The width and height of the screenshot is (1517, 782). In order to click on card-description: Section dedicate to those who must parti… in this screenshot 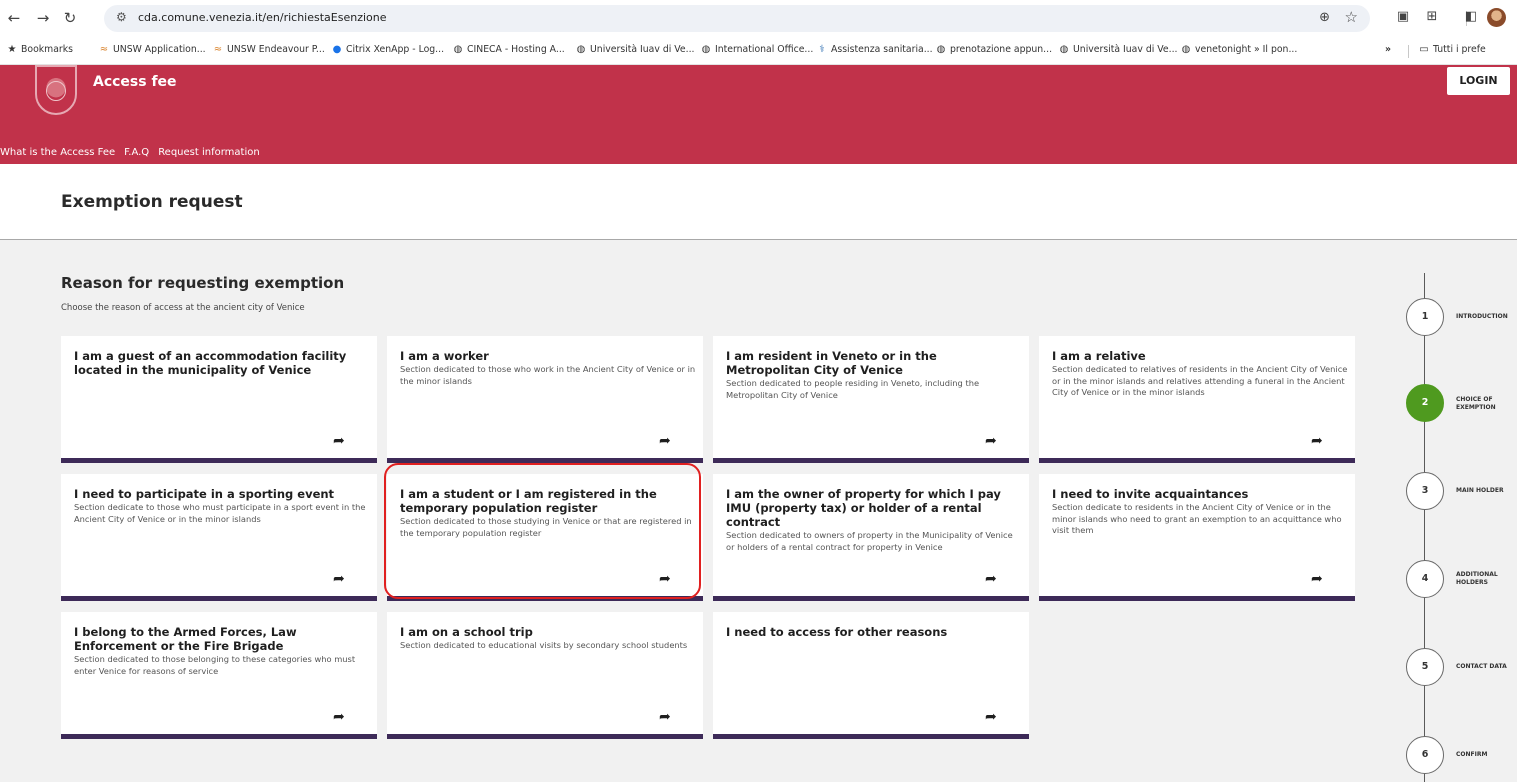, I will do `click(220, 513)`.